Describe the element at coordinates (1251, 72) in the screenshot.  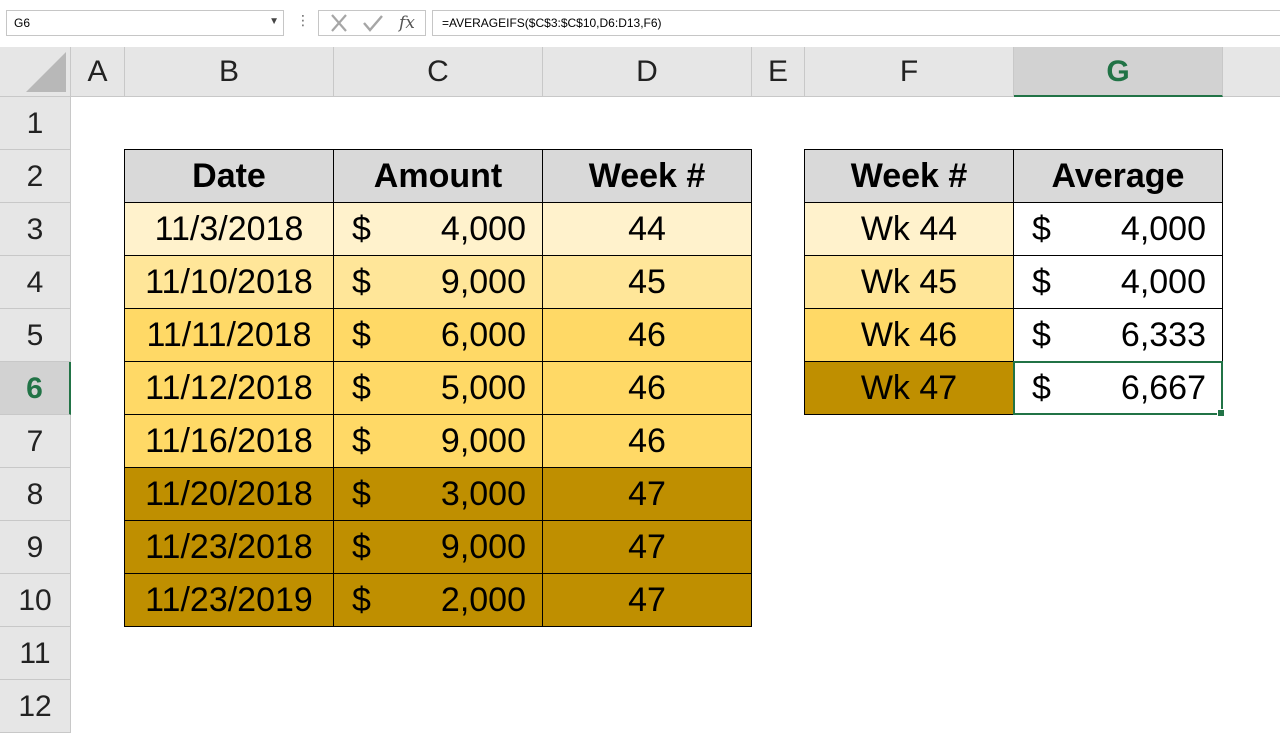
I see `column-header-blank` at that location.